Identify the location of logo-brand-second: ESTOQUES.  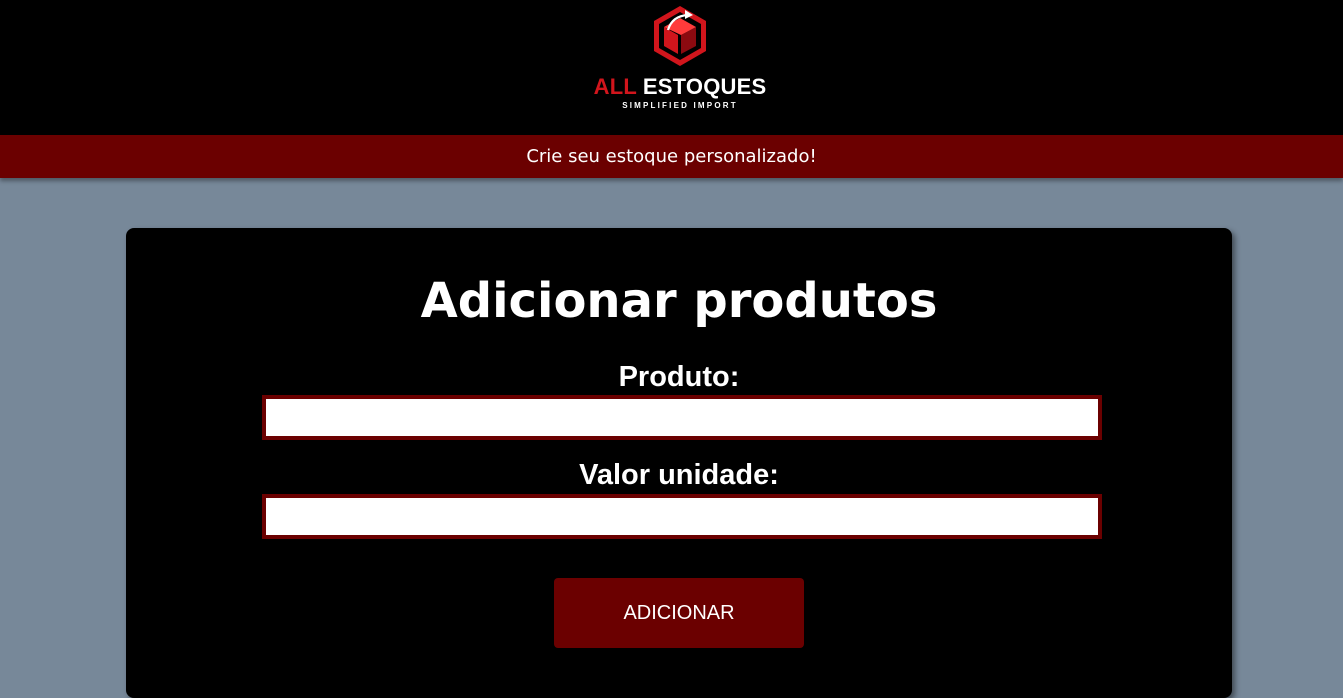
(704, 86).